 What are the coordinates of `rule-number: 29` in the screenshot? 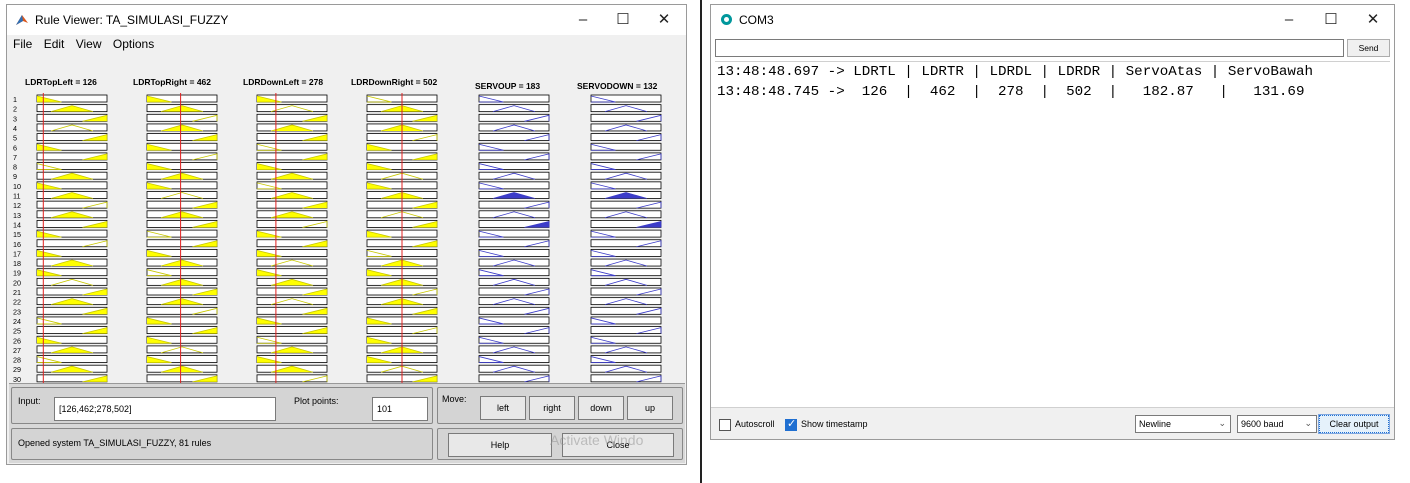 It's located at (17, 369).